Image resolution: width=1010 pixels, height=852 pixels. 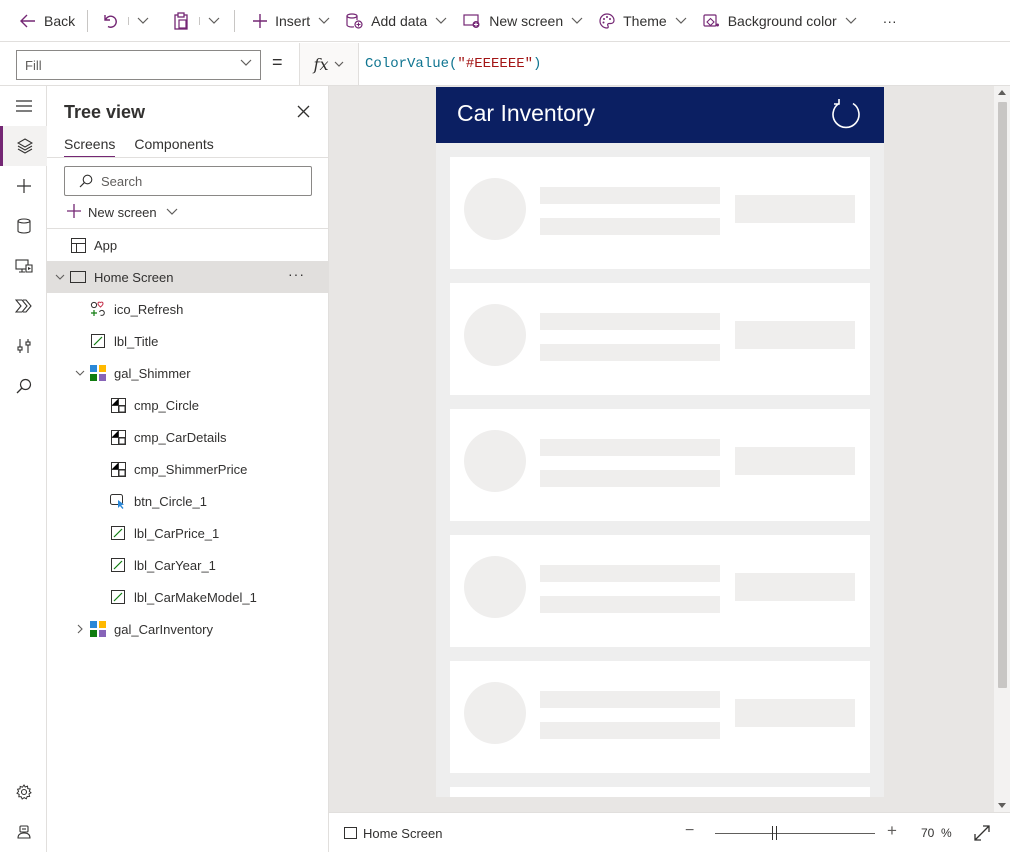 I want to click on tree-node-btn-circle: btn_Circle_1, so click(x=187, y=501).